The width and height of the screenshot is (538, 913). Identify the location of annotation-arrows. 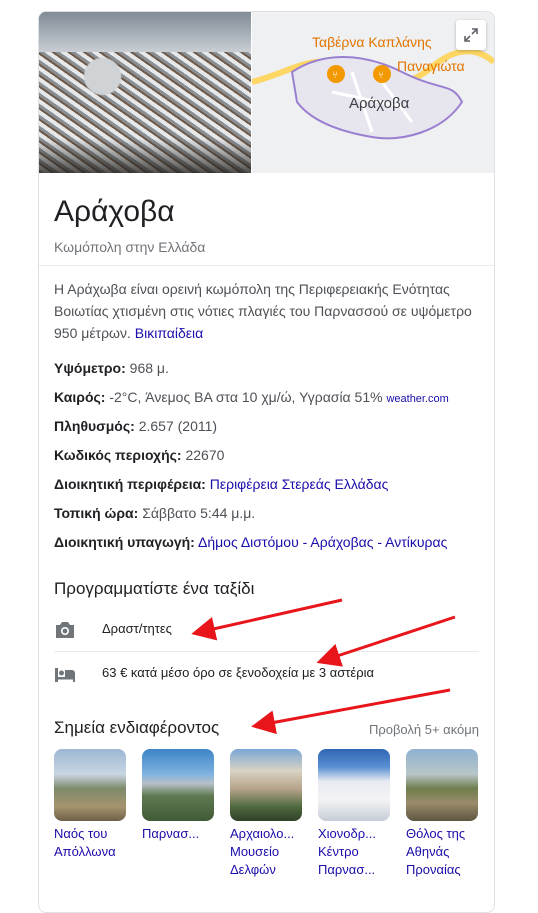
(323, 666).